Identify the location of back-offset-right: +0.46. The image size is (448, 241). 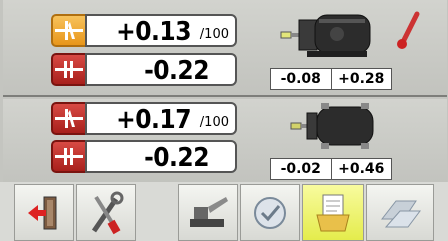
(361, 169).